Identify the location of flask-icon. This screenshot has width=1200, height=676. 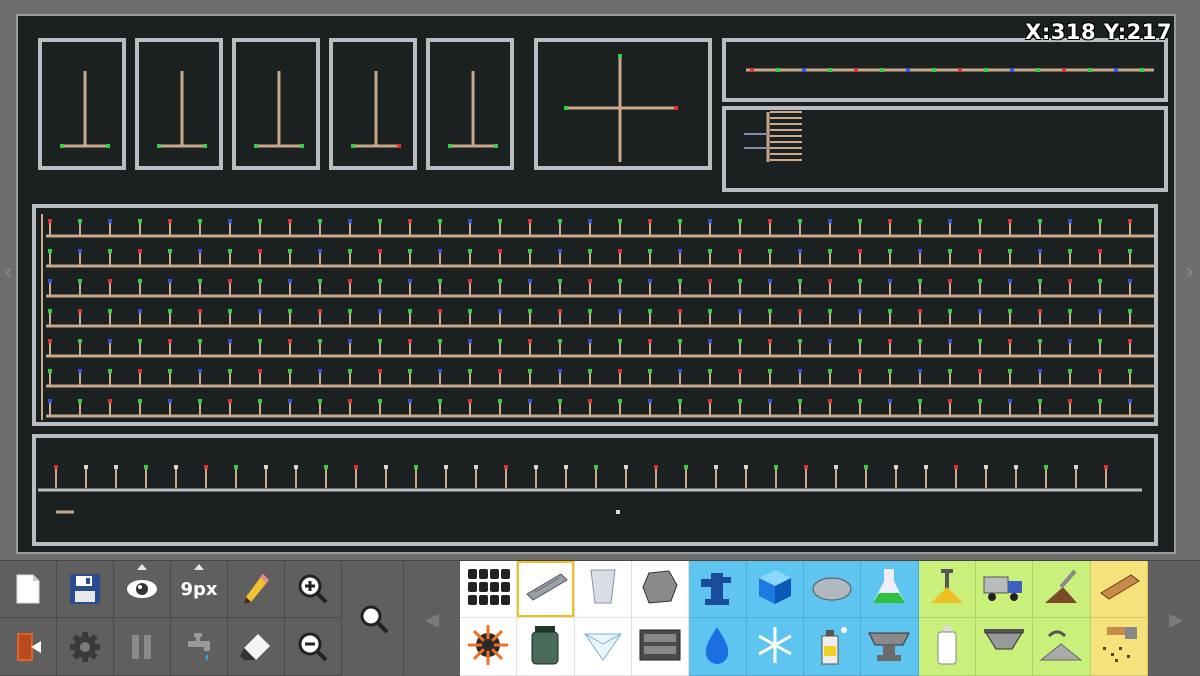
(889, 589).